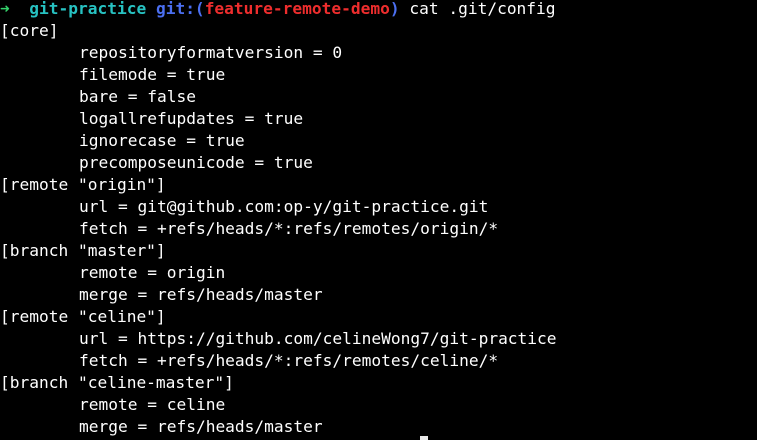 This screenshot has width=757, height=440. Describe the element at coordinates (5, 9) in the screenshot. I see `prompt-arrow-icon: ➜` at that location.